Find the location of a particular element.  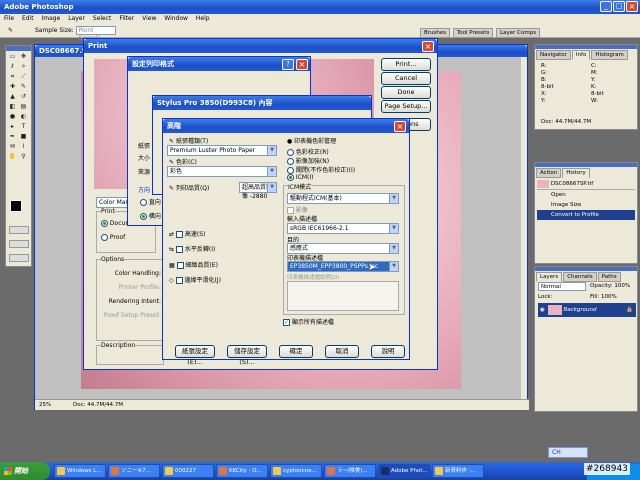

tab-actions: Action is located at coordinates (549, 173).